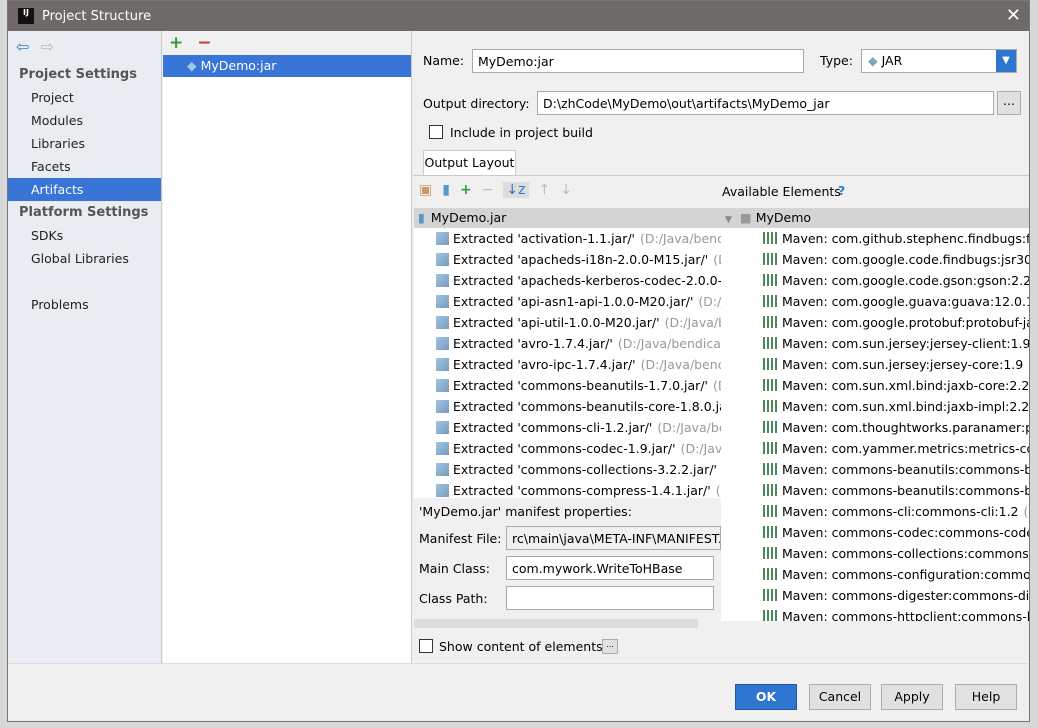 The width and height of the screenshot is (1038, 728). Describe the element at coordinates (564, 448) in the screenshot. I see `tree-item-label: Extracted 'commons-codec-1.9.jar/'` at that location.